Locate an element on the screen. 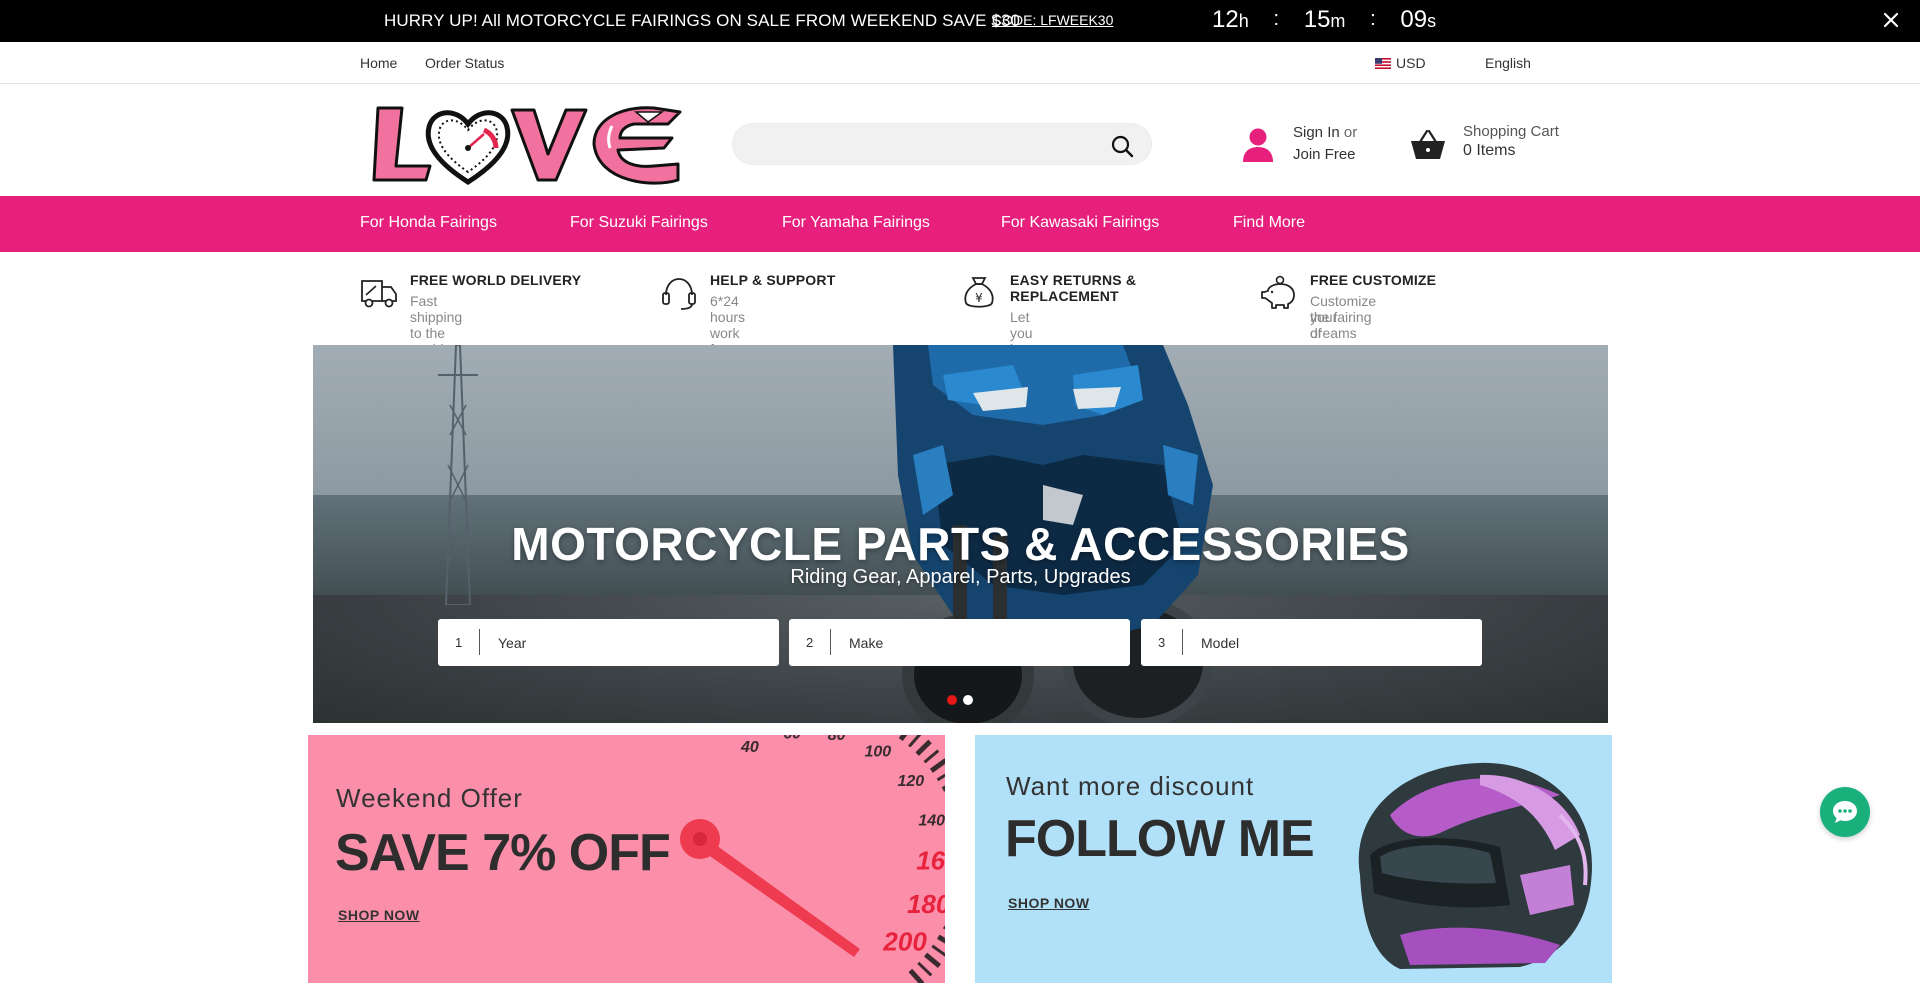  gauge-label: 140 is located at coordinates (931, 820).